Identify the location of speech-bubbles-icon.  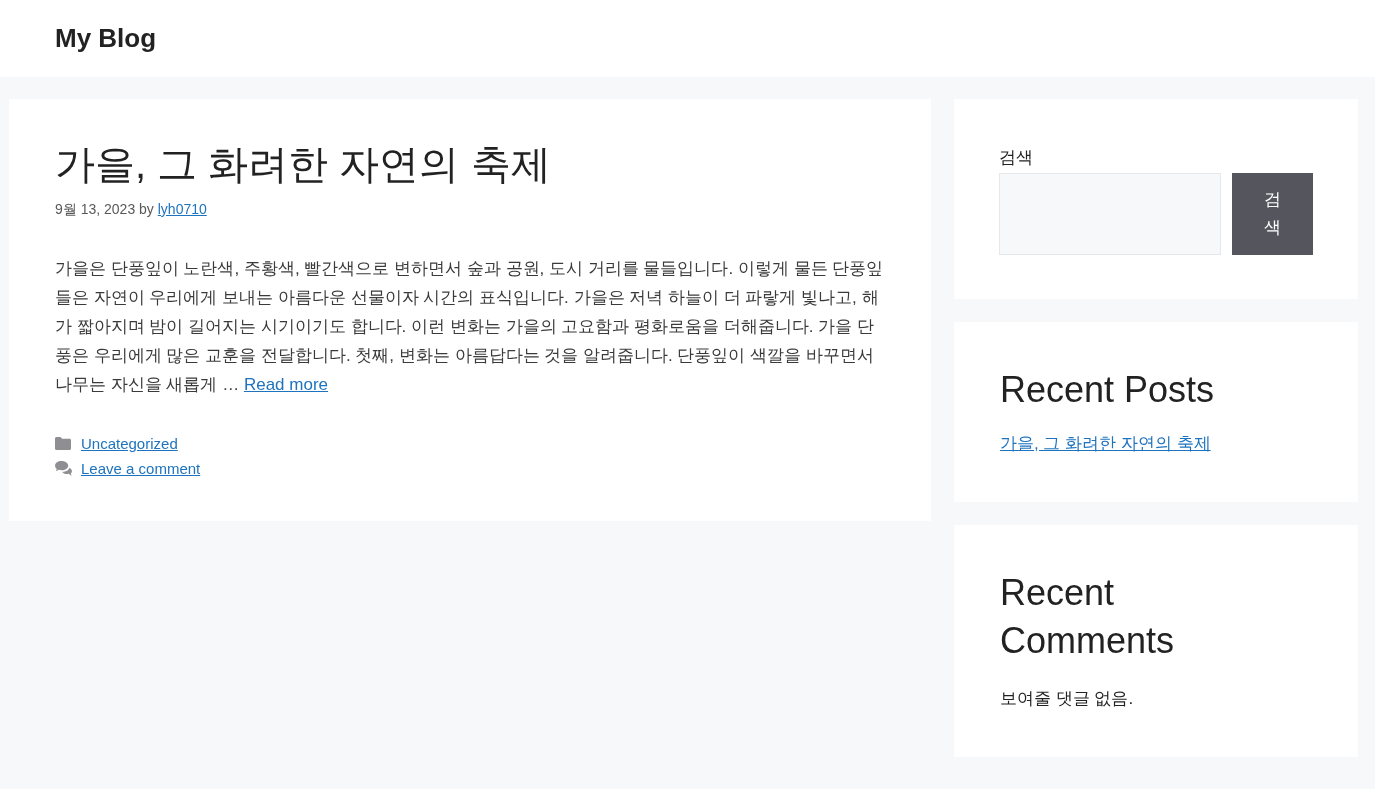
(63, 468).